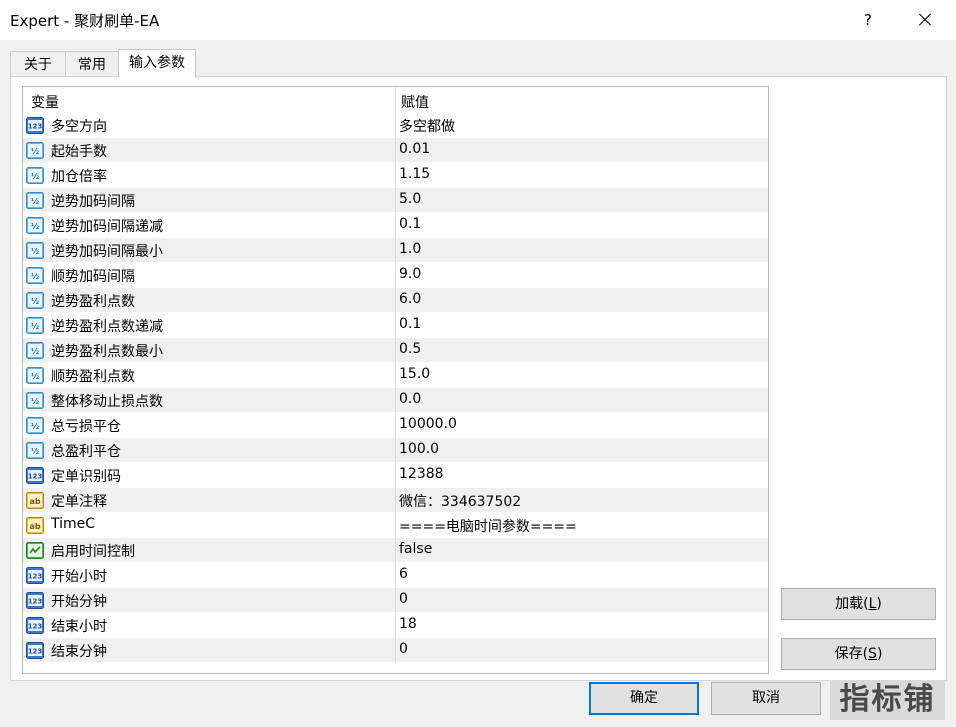 The width and height of the screenshot is (956, 727). What do you see at coordinates (395, 125) in the screenshot?
I see `table-row: 123 多空方向 多空都做` at bounding box center [395, 125].